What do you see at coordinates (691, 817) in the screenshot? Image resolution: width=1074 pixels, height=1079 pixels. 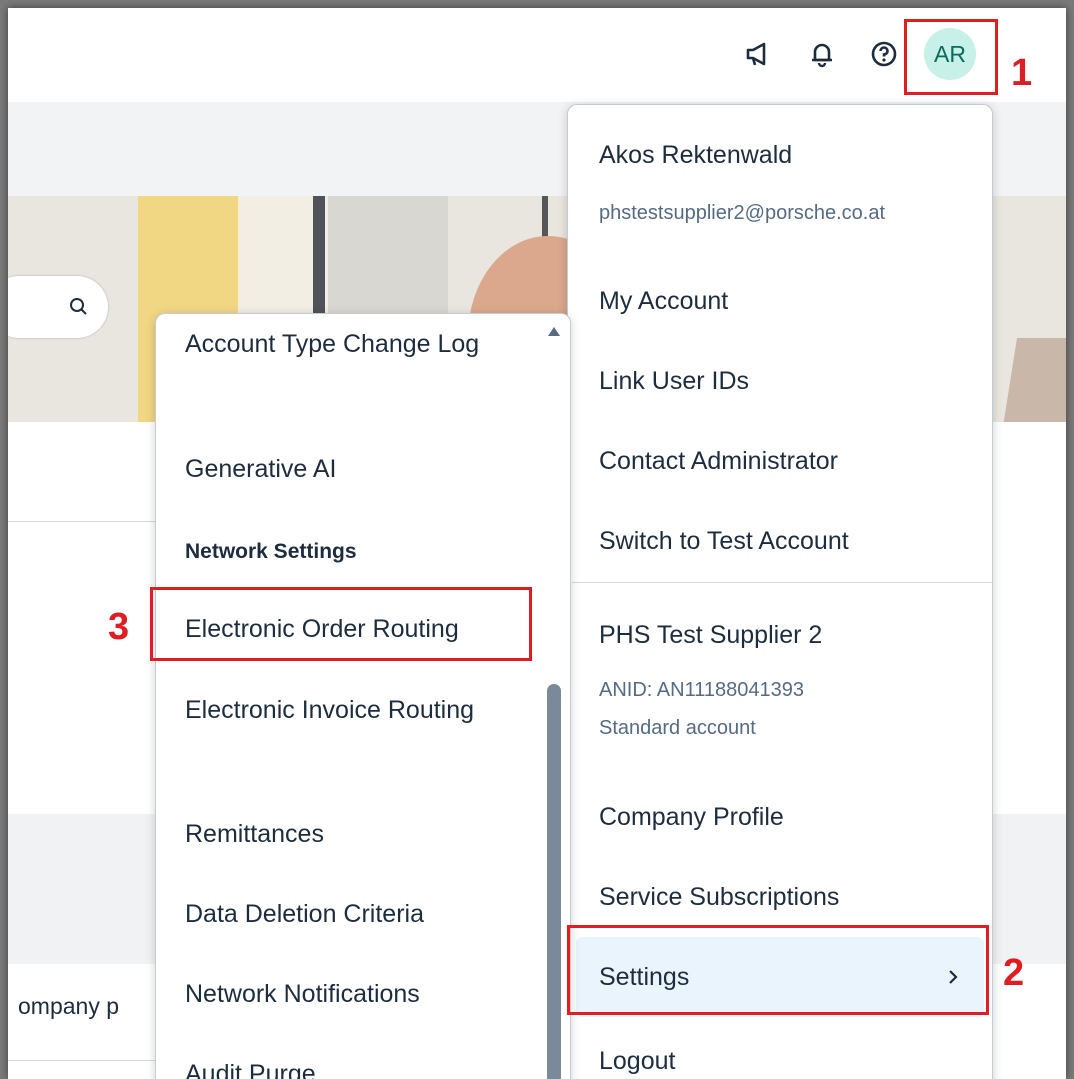 I see `menu-item-company-profile: Company Profile` at bounding box center [691, 817].